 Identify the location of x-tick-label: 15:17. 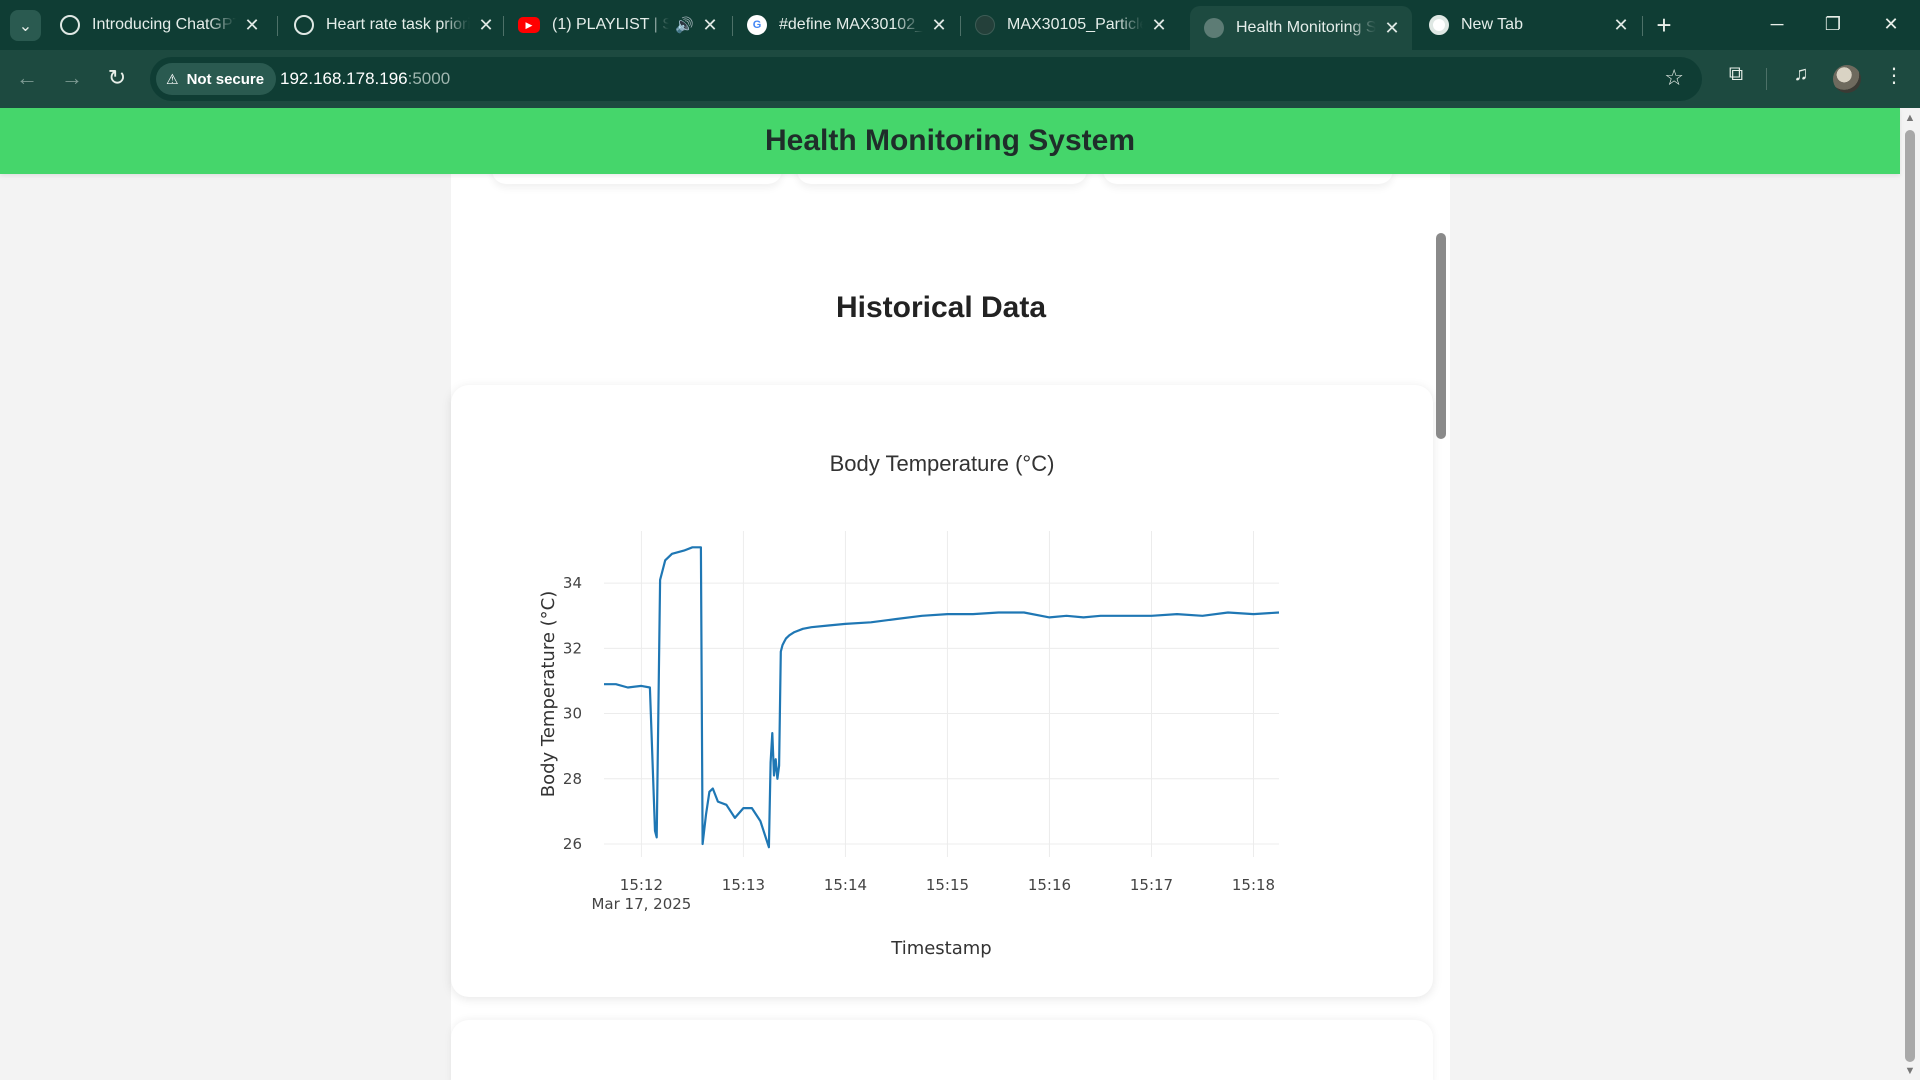
(1151, 885).